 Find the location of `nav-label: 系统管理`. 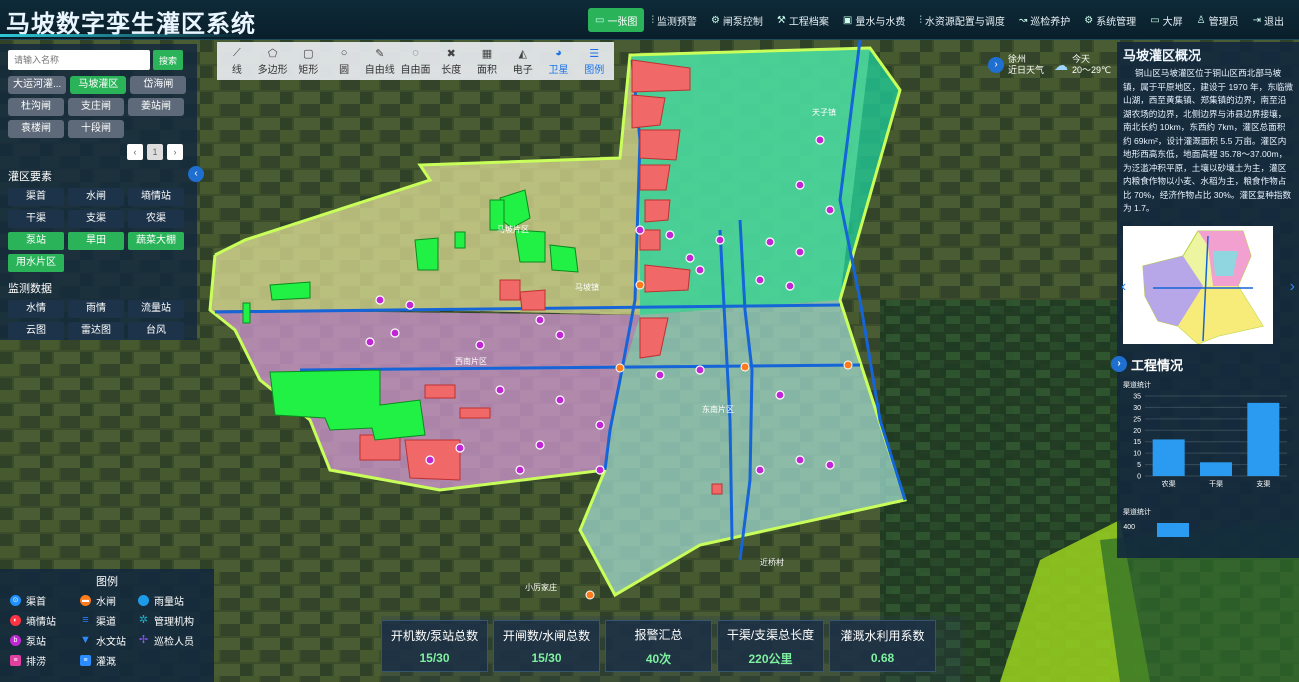

nav-label: 系统管理 is located at coordinates (1116, 22).